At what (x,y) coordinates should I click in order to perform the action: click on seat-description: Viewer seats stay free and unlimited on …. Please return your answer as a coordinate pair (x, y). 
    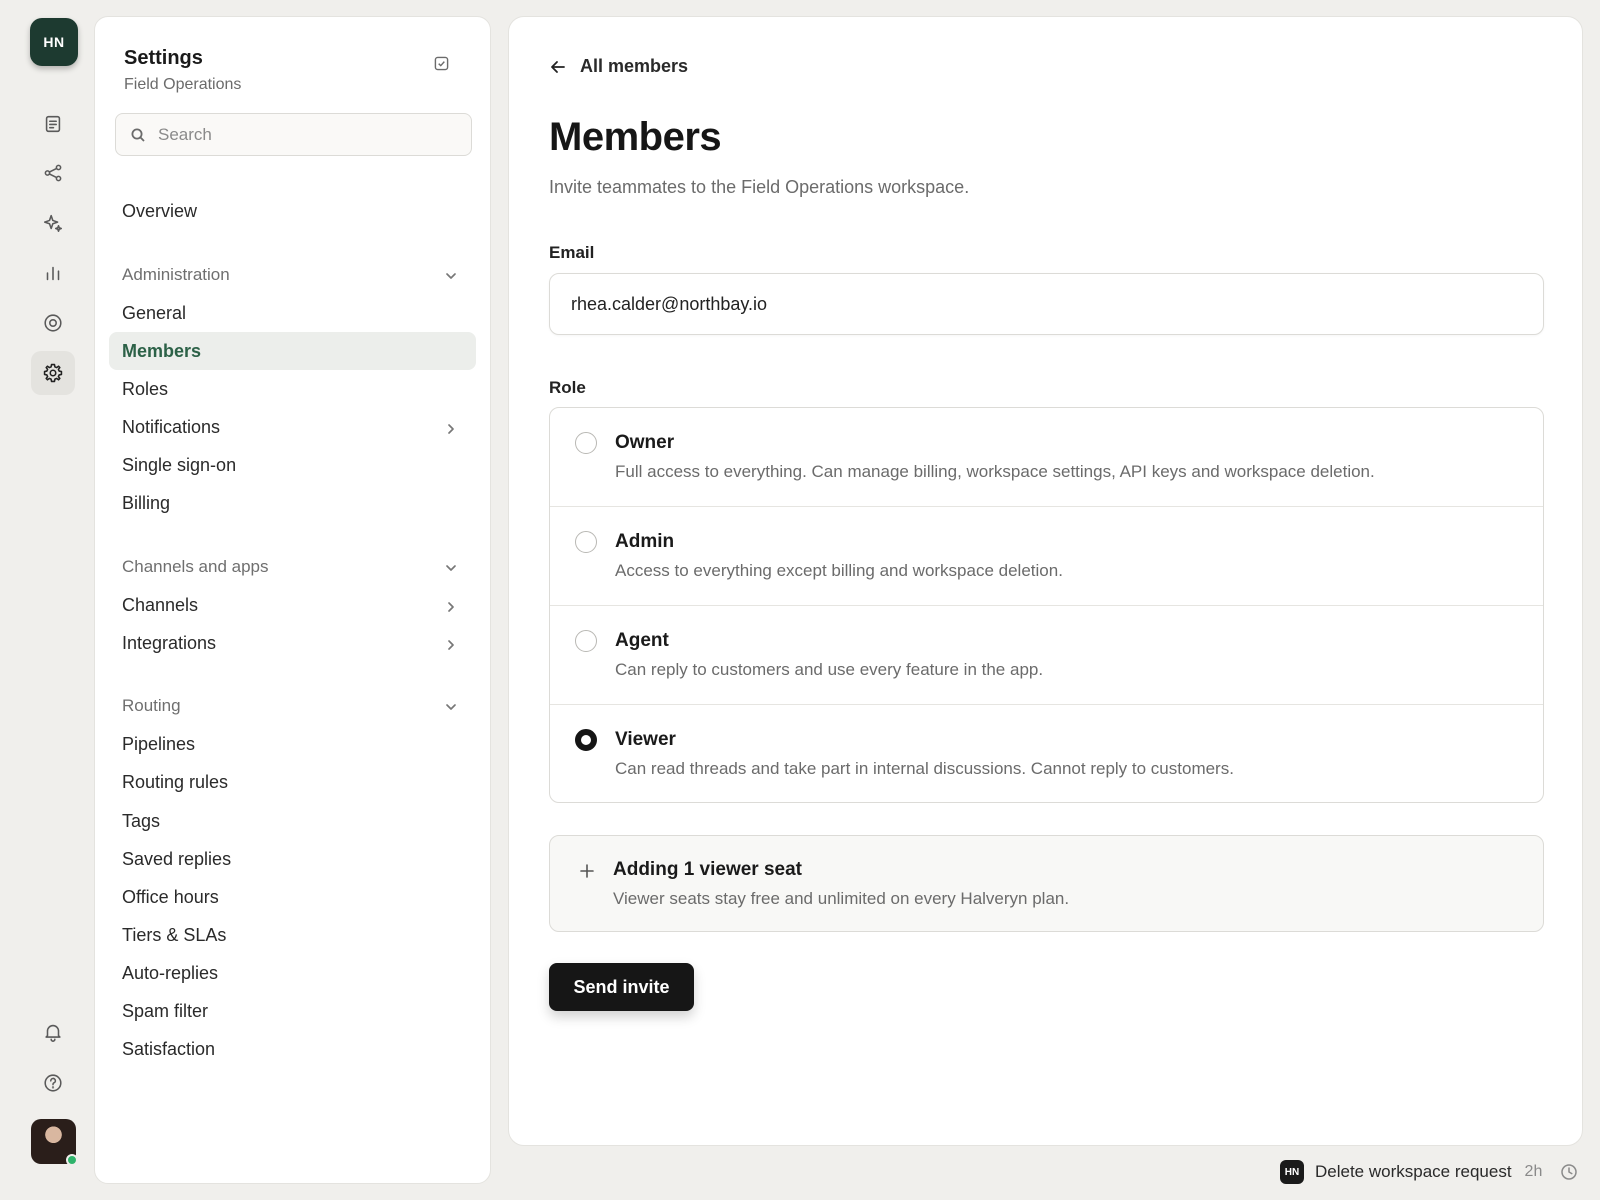
    Looking at the image, I should click on (841, 898).